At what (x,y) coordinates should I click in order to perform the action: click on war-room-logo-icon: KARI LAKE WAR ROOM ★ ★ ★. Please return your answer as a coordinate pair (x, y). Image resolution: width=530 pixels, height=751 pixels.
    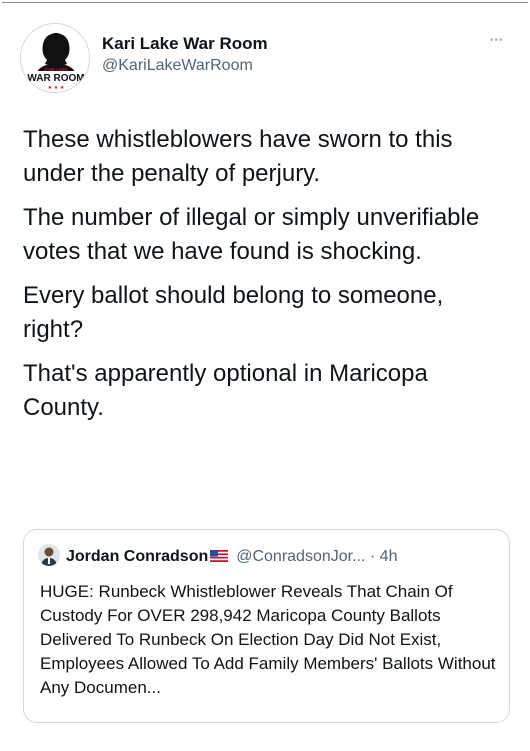
    Looking at the image, I should click on (55, 58).